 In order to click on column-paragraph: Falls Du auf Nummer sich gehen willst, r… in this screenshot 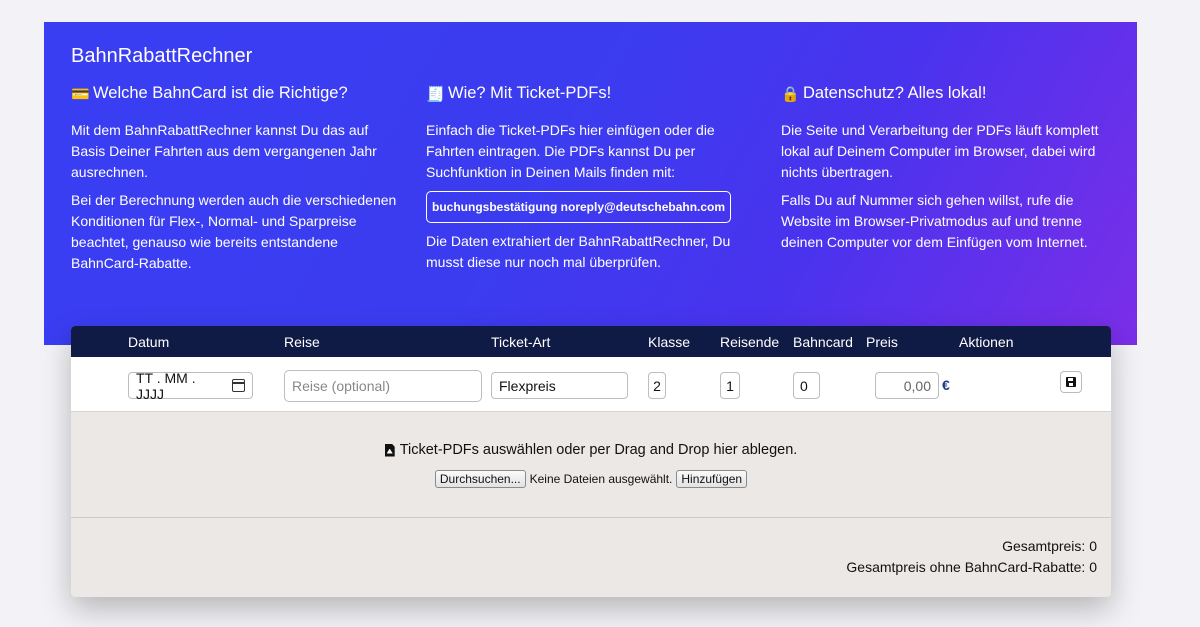, I will do `click(934, 221)`.